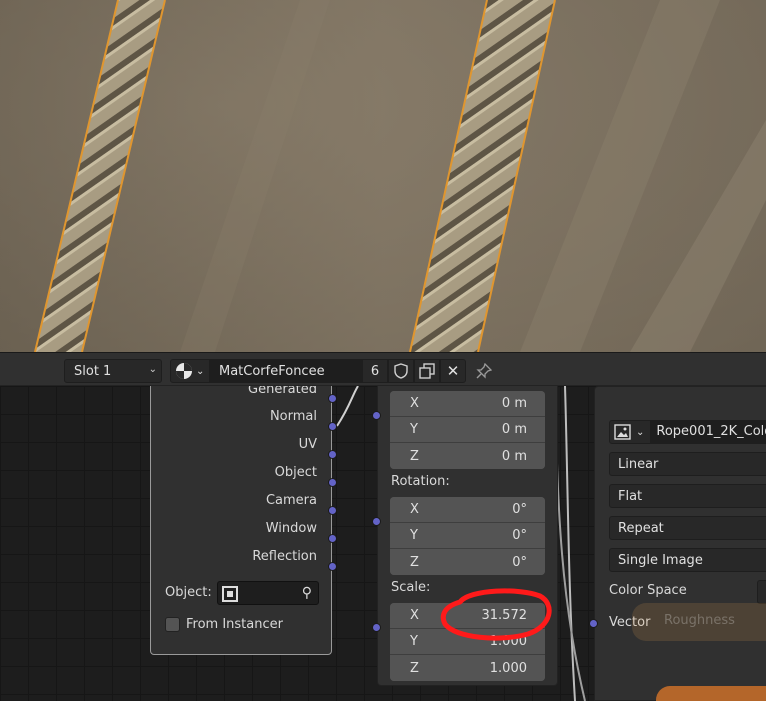 The width and height of the screenshot is (766, 701). What do you see at coordinates (411, 587) in the screenshot?
I see `scale-label: Scale:` at bounding box center [411, 587].